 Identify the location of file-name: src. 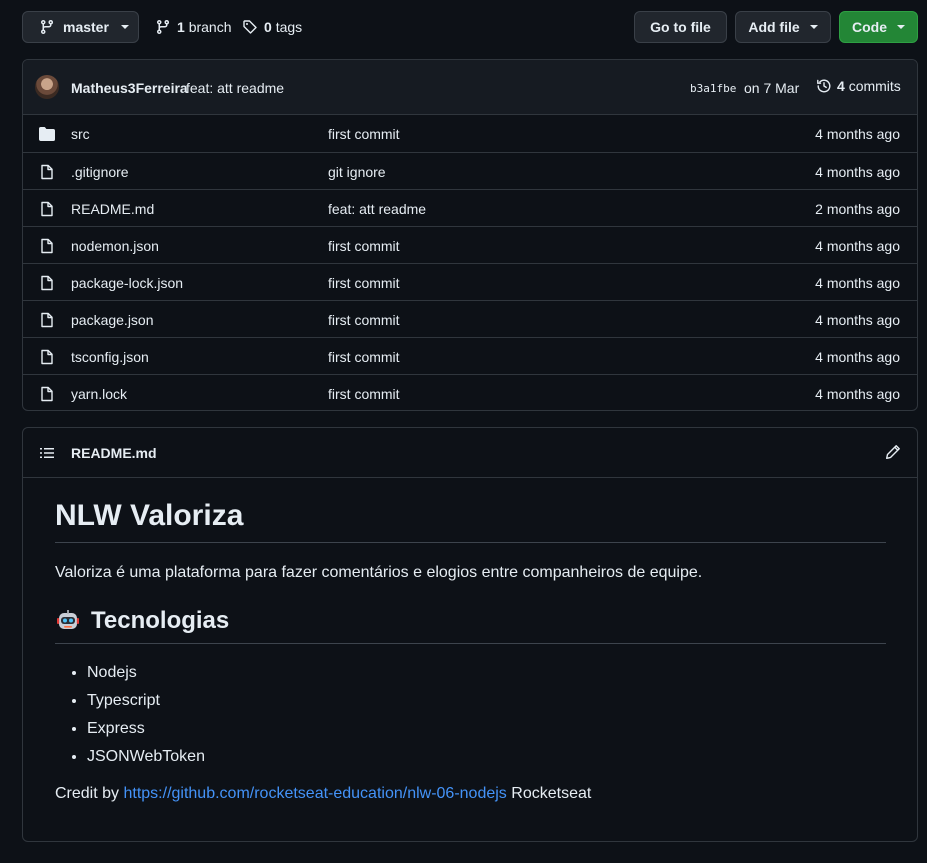
(80, 134).